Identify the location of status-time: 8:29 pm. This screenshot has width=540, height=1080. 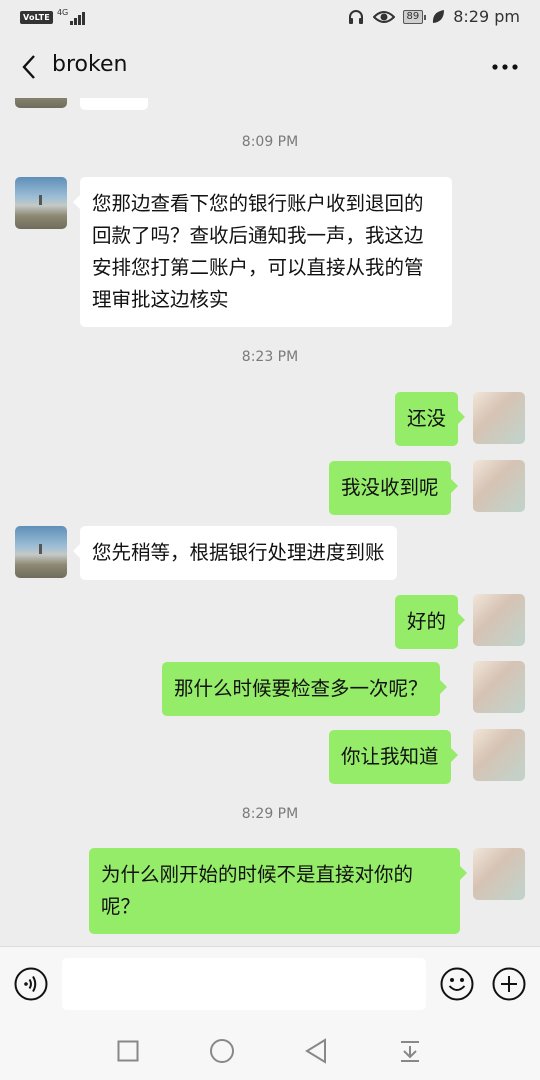
(486, 16).